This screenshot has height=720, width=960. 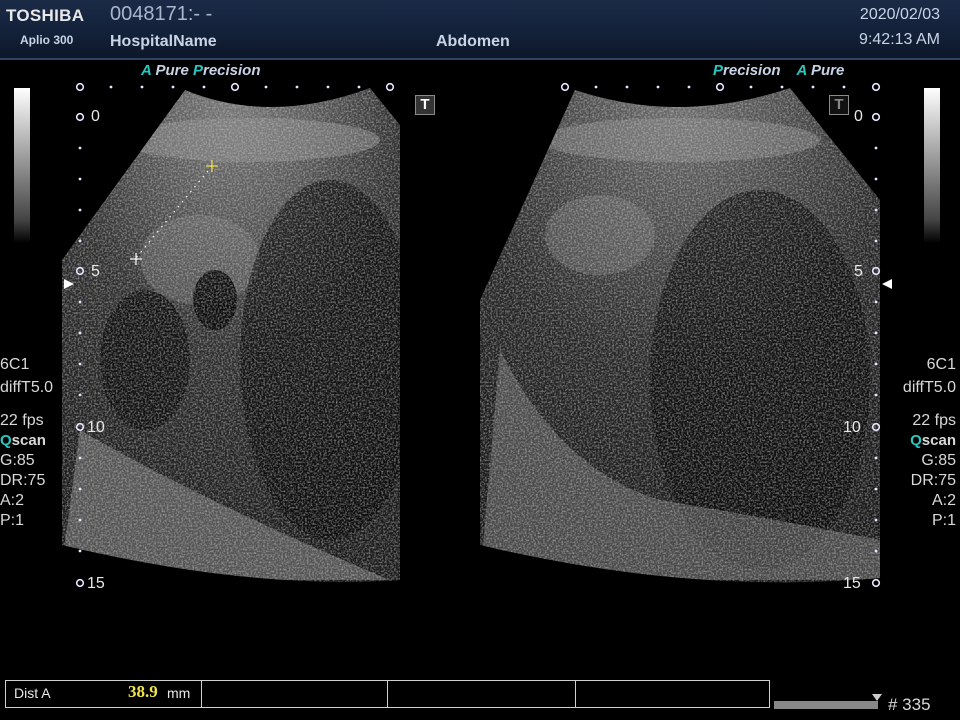 What do you see at coordinates (473, 41) in the screenshot?
I see `exam-preset: Abdomen` at bounding box center [473, 41].